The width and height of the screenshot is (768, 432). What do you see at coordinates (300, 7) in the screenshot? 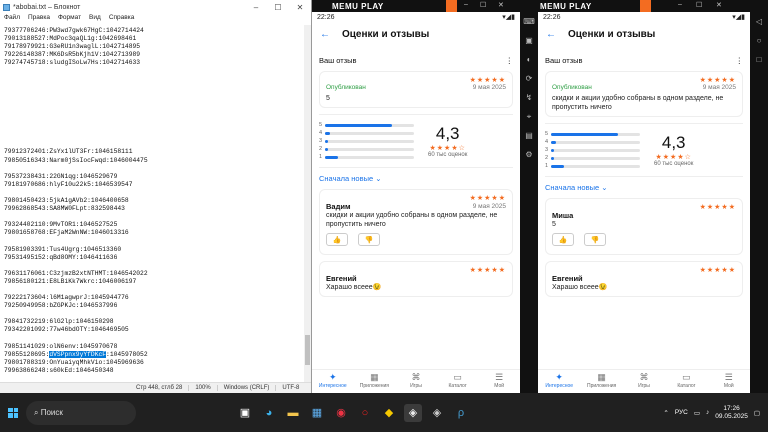
I see `close-button: ✕` at bounding box center [300, 7].